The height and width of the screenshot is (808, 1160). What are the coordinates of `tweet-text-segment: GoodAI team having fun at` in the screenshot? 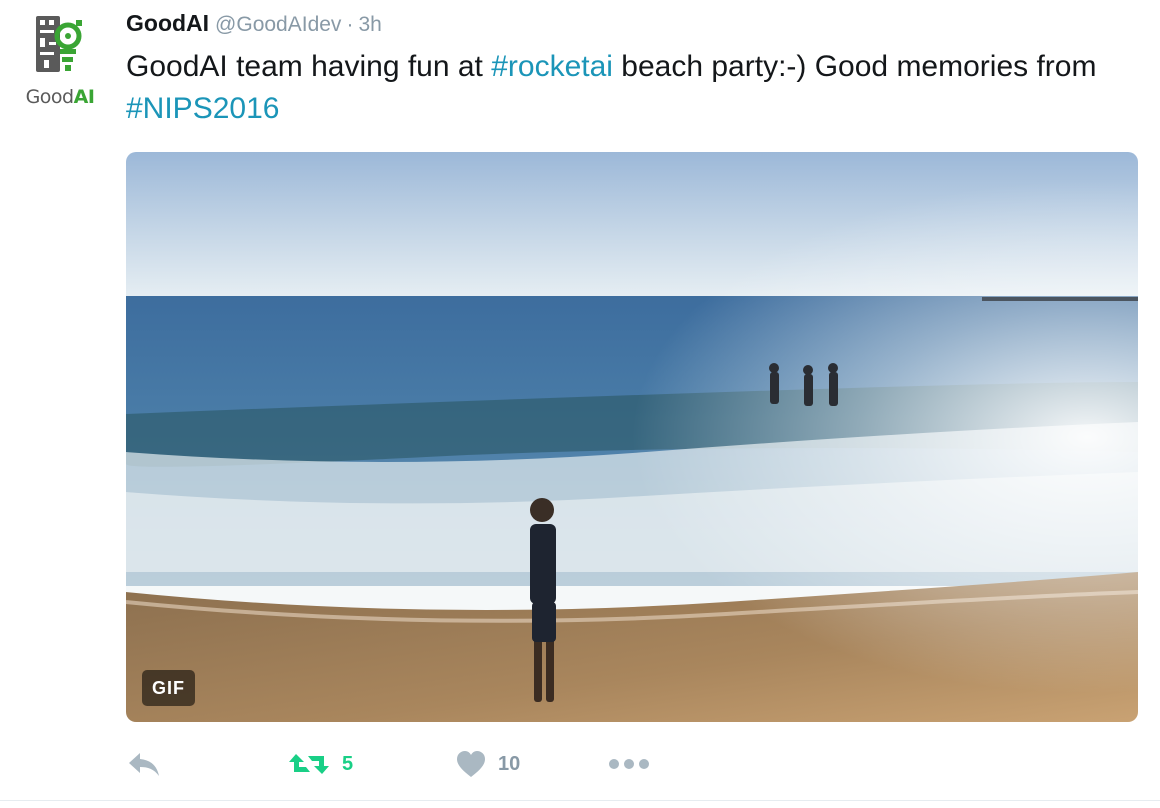 It's located at (309, 66).